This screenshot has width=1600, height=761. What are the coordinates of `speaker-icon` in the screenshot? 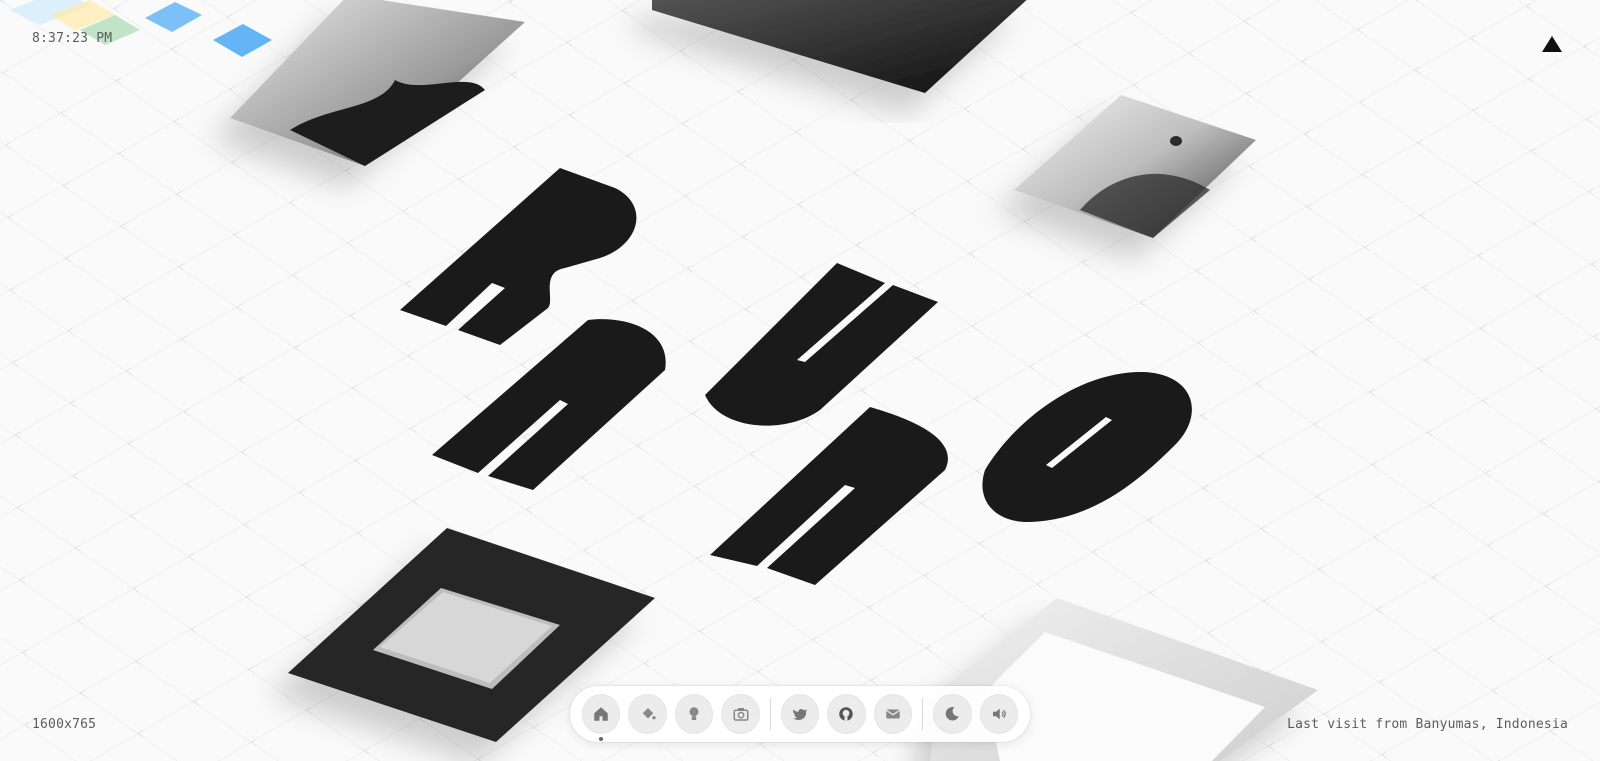 It's located at (999, 714).